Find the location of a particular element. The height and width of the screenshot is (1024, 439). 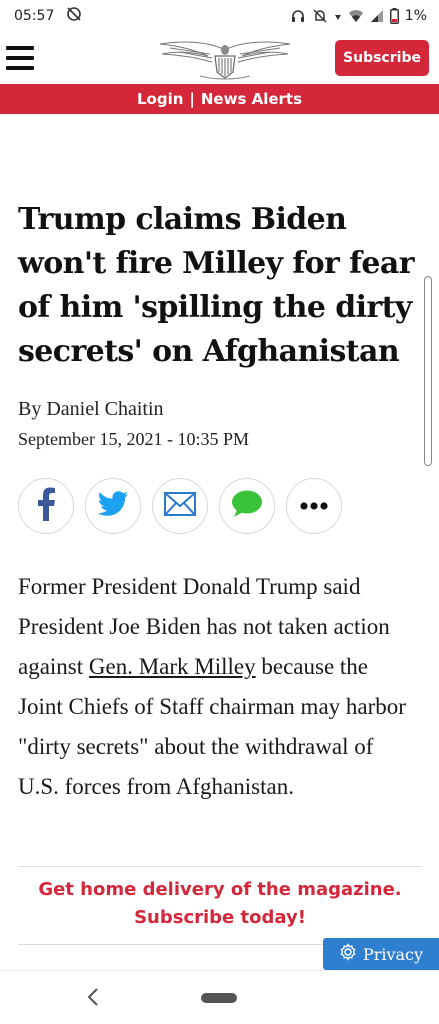

subscribe-button: Subscribe is located at coordinates (382, 58).